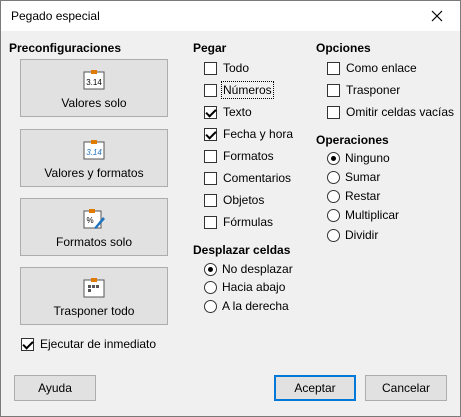 This screenshot has width=461, height=417. I want to click on operation-add-dot, so click(333, 177).